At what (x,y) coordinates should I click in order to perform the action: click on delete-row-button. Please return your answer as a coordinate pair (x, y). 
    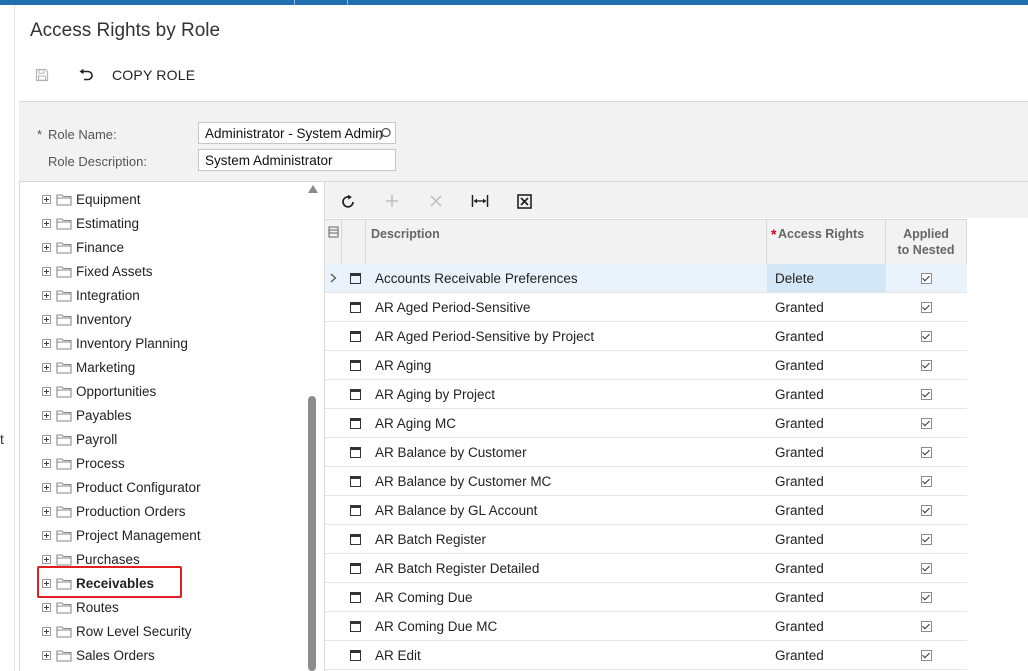
    Looking at the image, I should click on (436, 201).